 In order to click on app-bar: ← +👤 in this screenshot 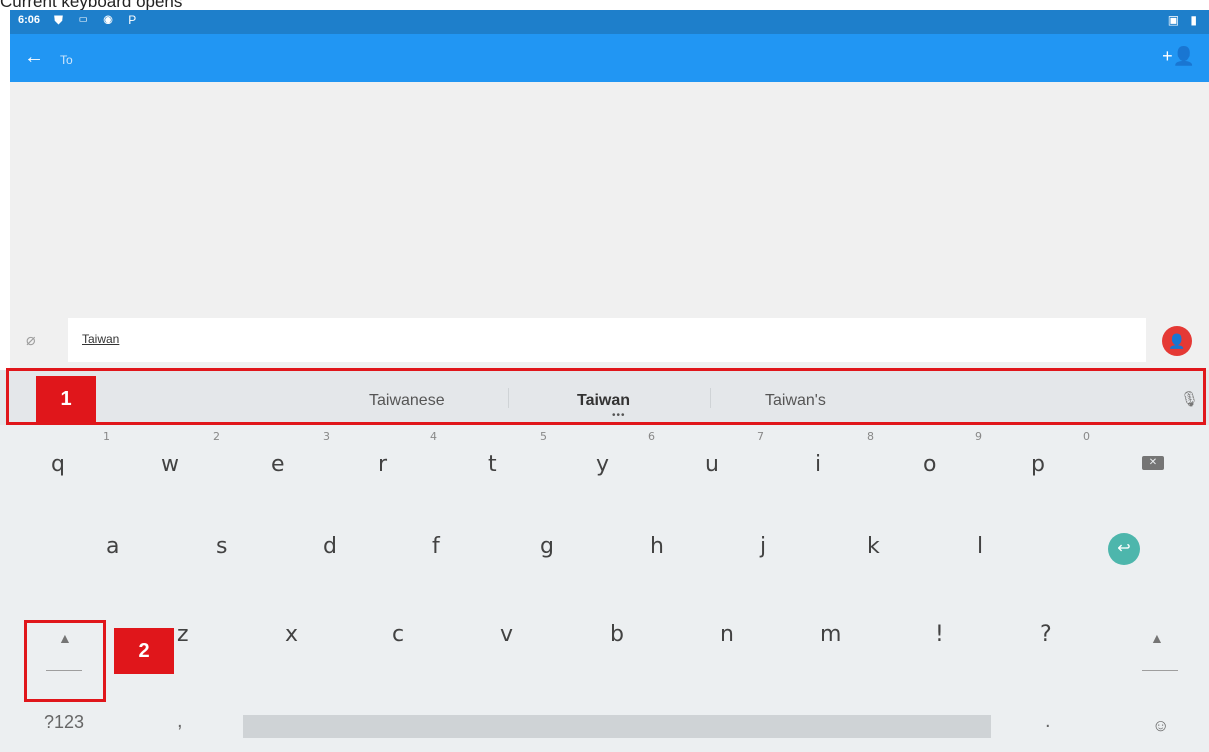, I will do `click(609, 58)`.